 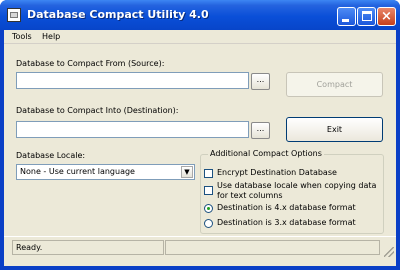 I want to click on locale-dropdown: None - Use current language ▼, so click(x=105, y=172).